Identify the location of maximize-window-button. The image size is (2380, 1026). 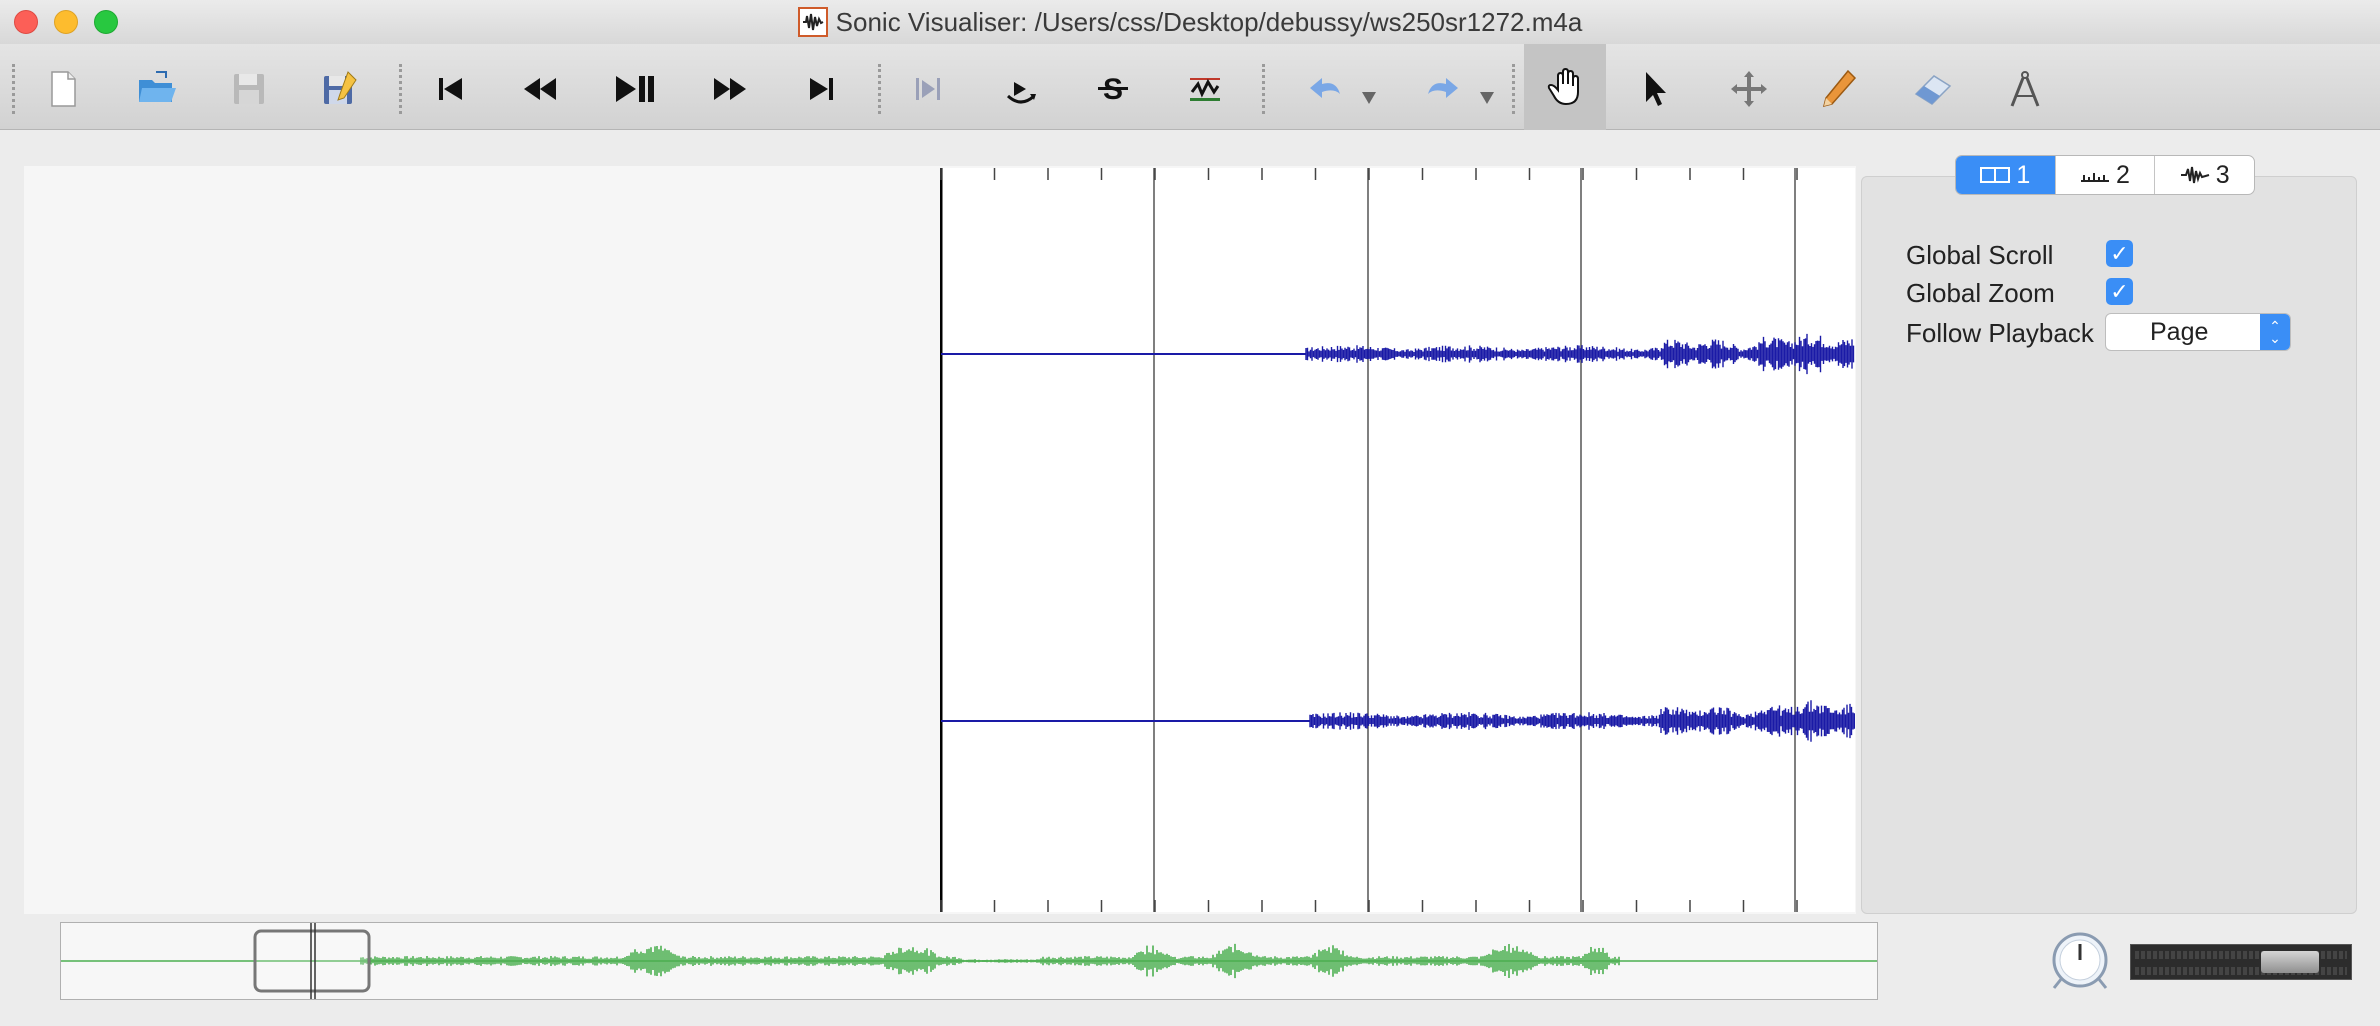
(106, 22).